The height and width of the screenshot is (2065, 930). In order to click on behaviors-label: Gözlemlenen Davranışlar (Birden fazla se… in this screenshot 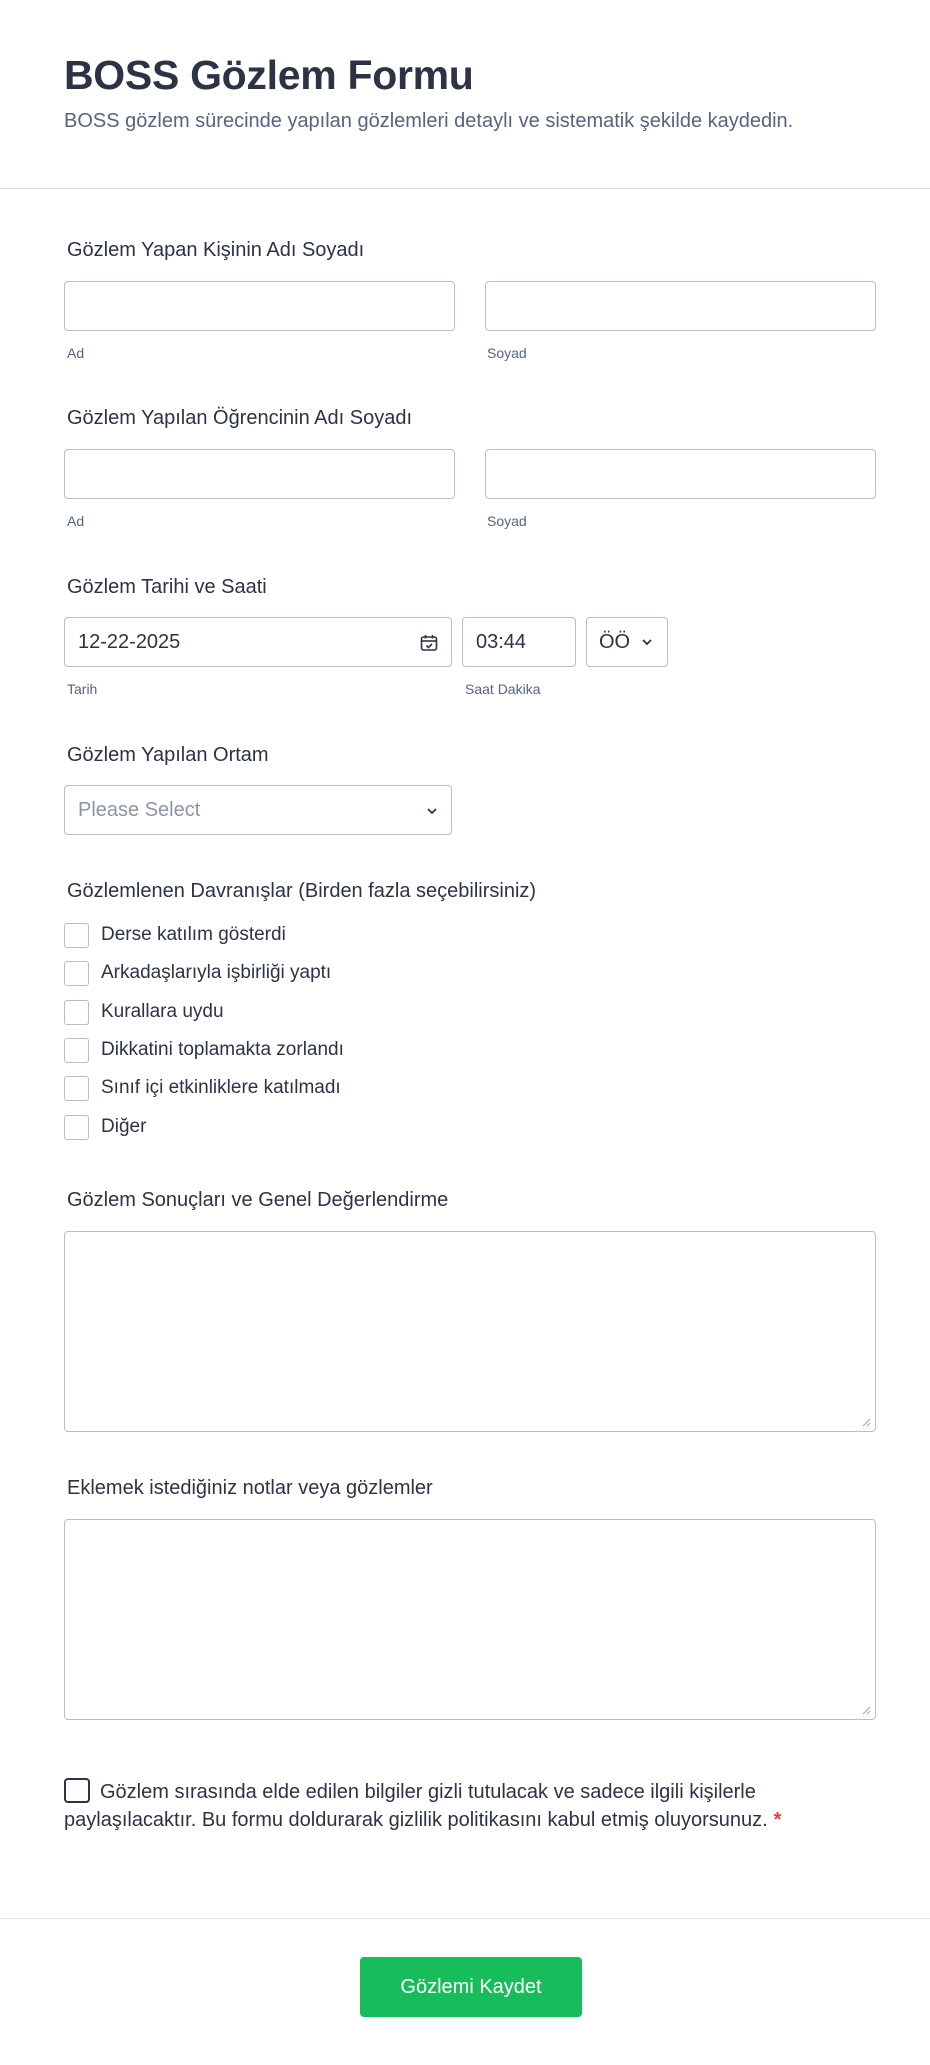, I will do `click(302, 891)`.